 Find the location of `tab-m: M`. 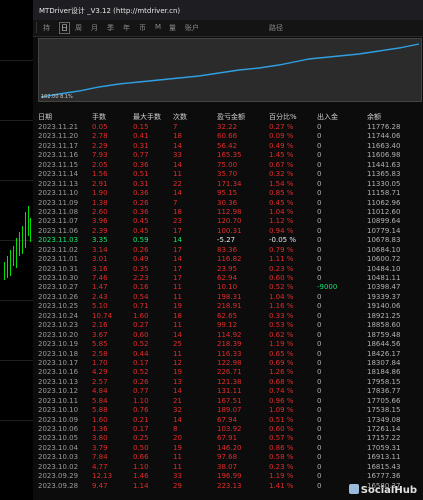

tab-m: M is located at coordinates (158, 27).